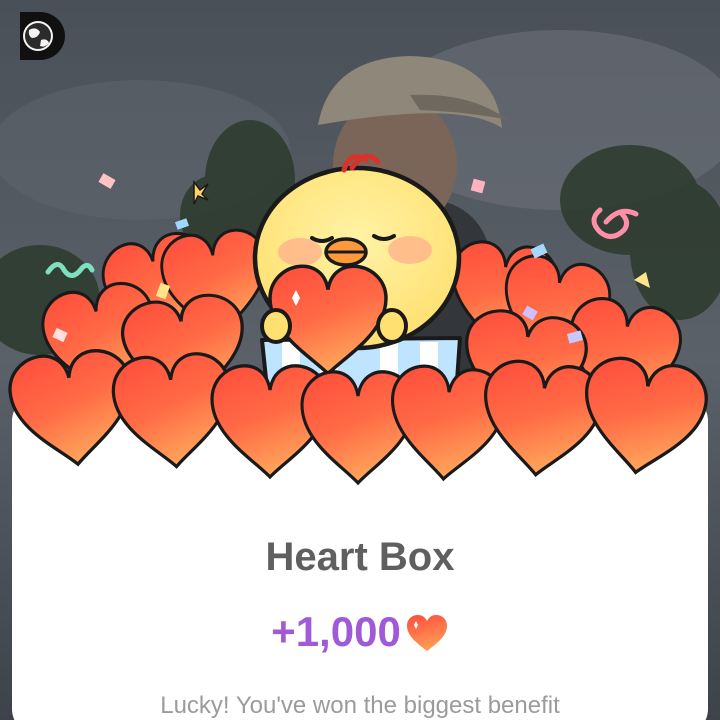 The height and width of the screenshot is (720, 720). Describe the element at coordinates (360, 705) in the screenshot. I see `reward-message: Lucky! You've won the biggest benefit` at that location.